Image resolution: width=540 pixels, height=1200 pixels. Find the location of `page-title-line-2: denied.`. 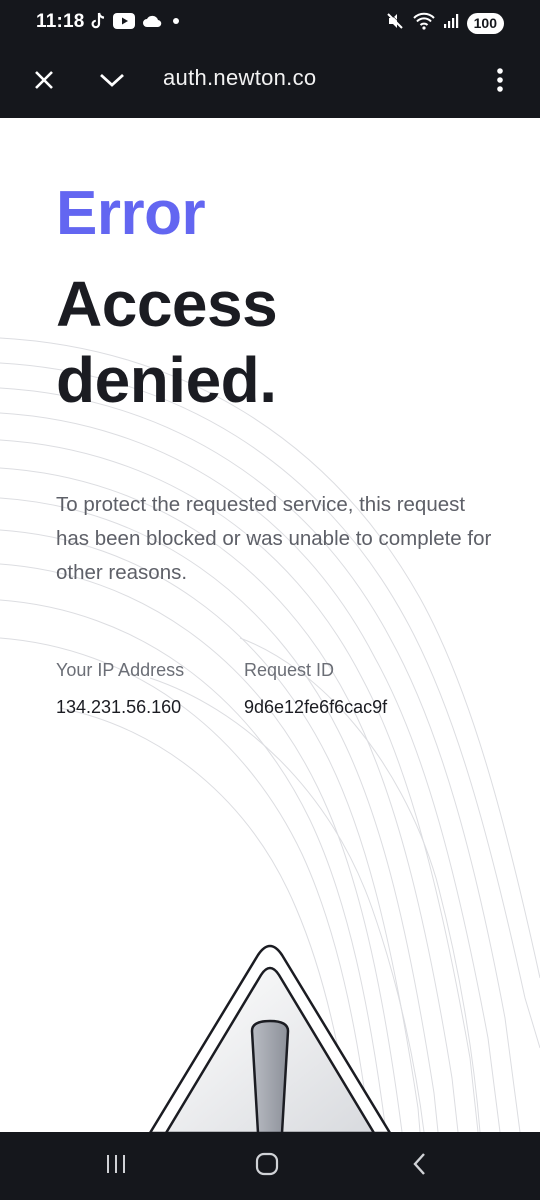

page-title-line-2: denied. is located at coordinates (166, 380).